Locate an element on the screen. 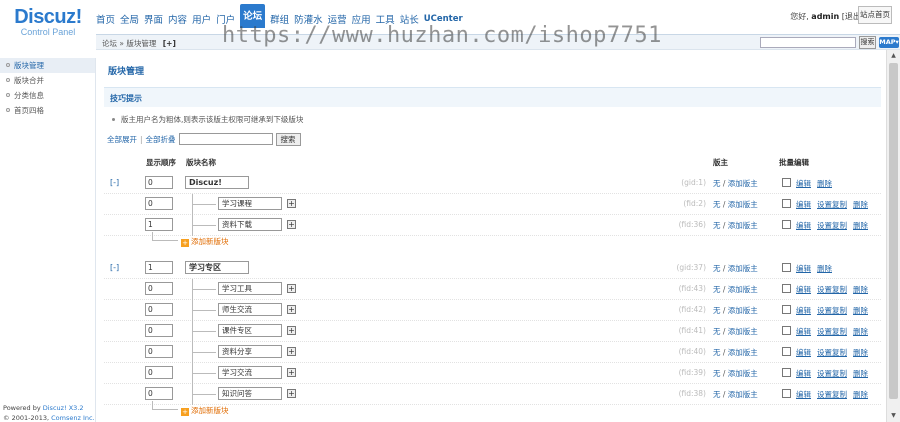  nav-interface: 界面 is located at coordinates (153, 19).